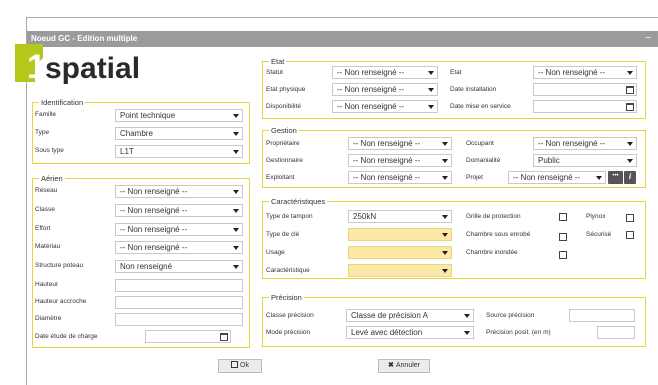 The height and width of the screenshot is (385, 658). Describe the element at coordinates (42, 132) in the screenshot. I see `type-label: Type` at that location.